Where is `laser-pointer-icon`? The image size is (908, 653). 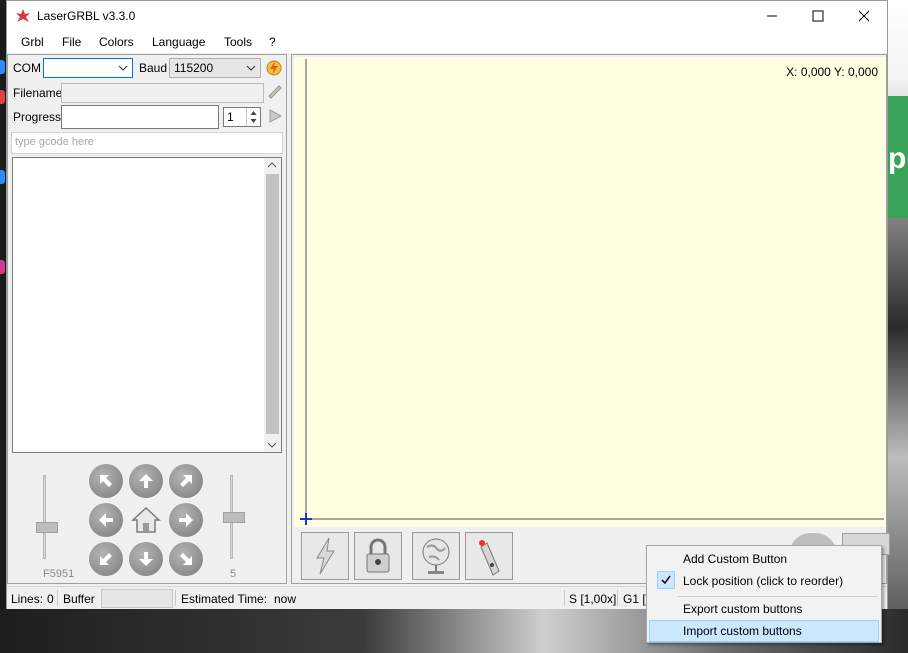
laser-pointer-icon is located at coordinates (489, 558).